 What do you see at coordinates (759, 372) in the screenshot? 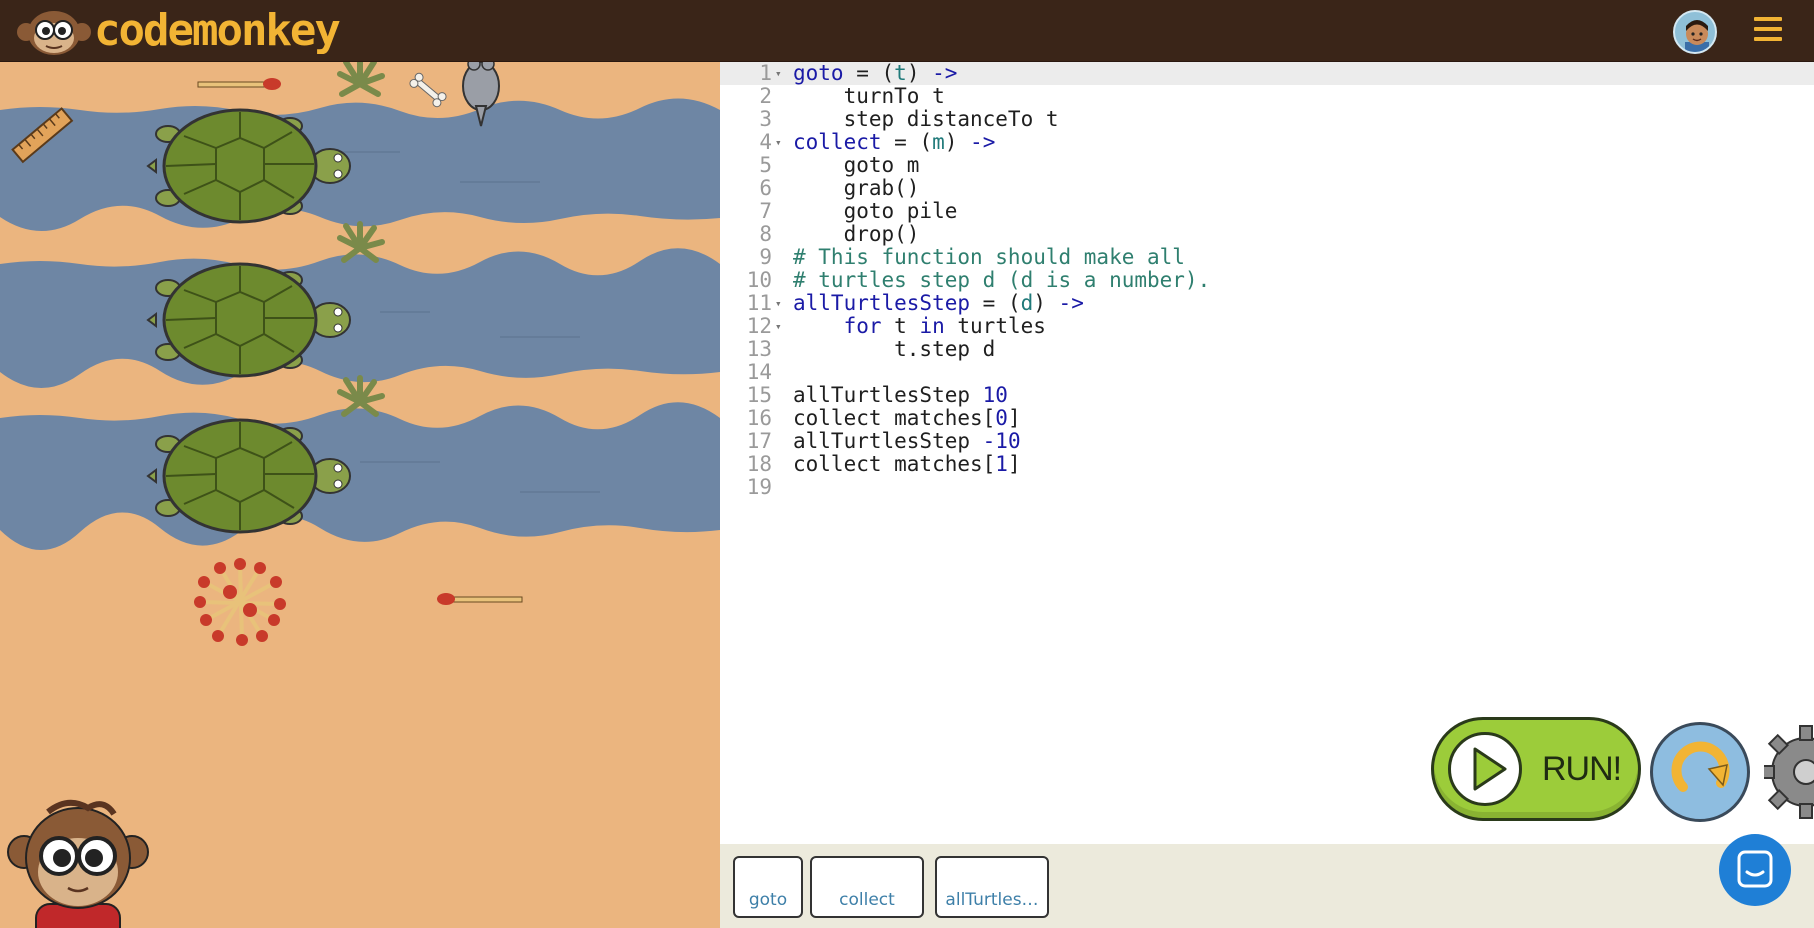
I see `line-number: 14` at bounding box center [759, 372].